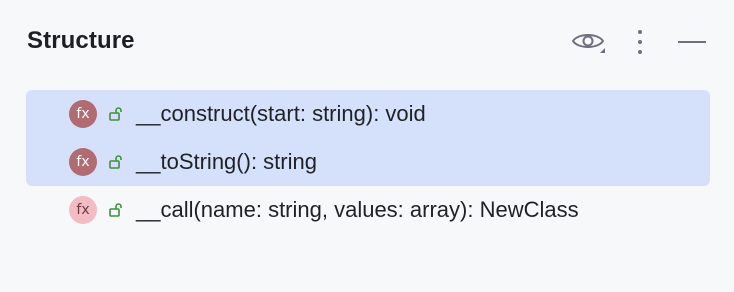 The height and width of the screenshot is (292, 734). I want to click on panel-title: Structure, so click(81, 40).